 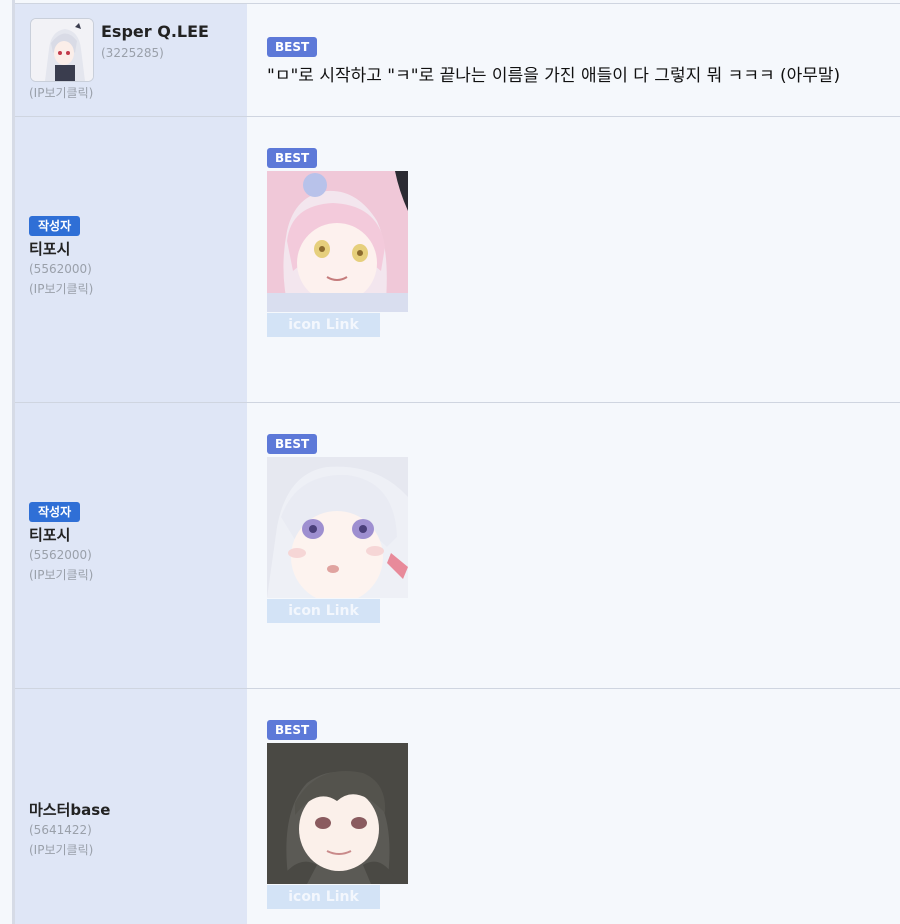 What do you see at coordinates (69, 810) in the screenshot?
I see `author-name: 마스터base` at bounding box center [69, 810].